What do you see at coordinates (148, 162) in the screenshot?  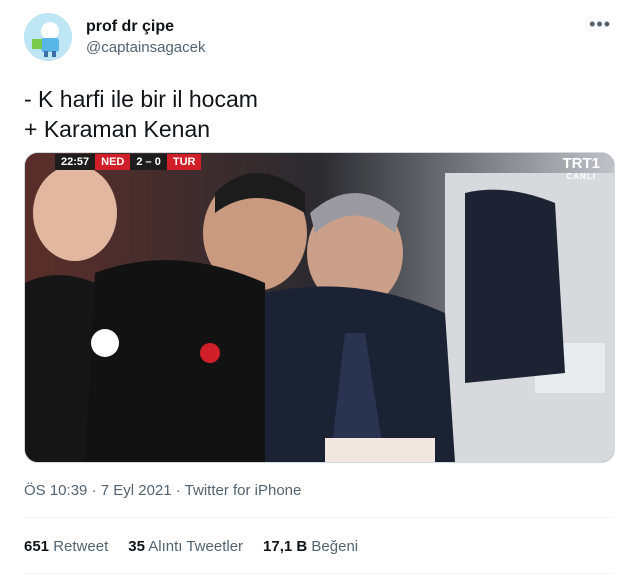 I see `match-score: 2 – 0` at bounding box center [148, 162].